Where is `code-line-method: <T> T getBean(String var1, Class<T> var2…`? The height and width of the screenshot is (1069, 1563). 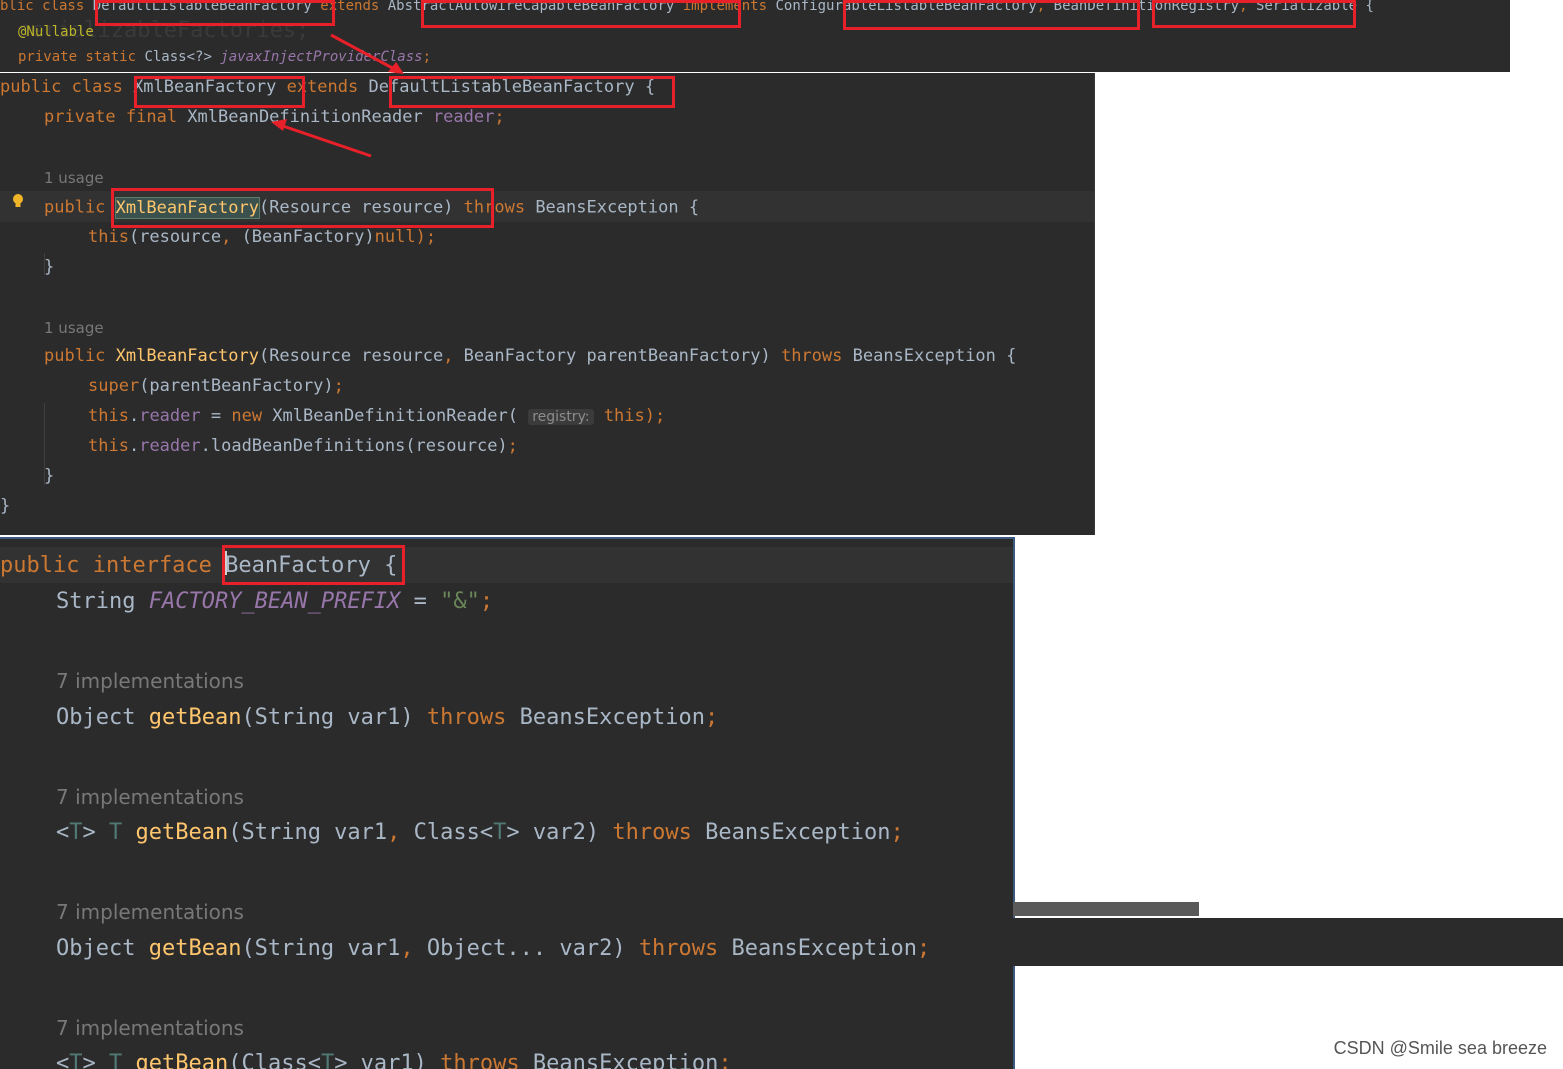 code-line-method: <T> T getBean(String var1, Class<T> var2… is located at coordinates (480, 832).